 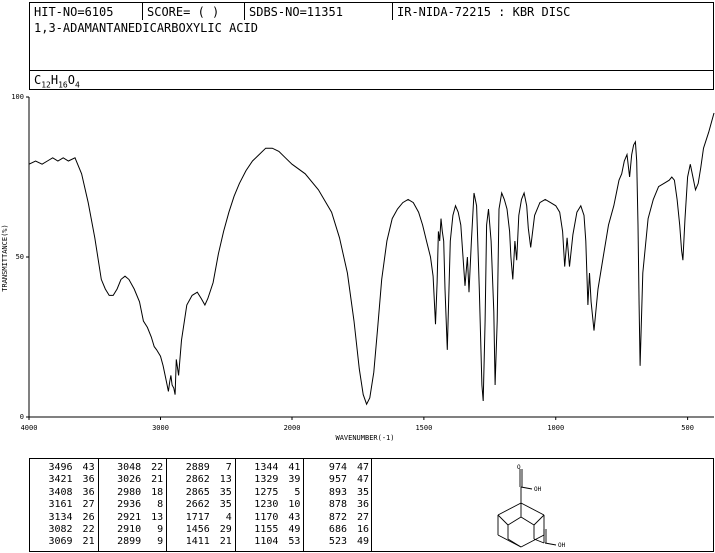 What do you see at coordinates (337, 480) in the screenshot?
I see `peak-wavenumber: 957` at bounding box center [337, 480].